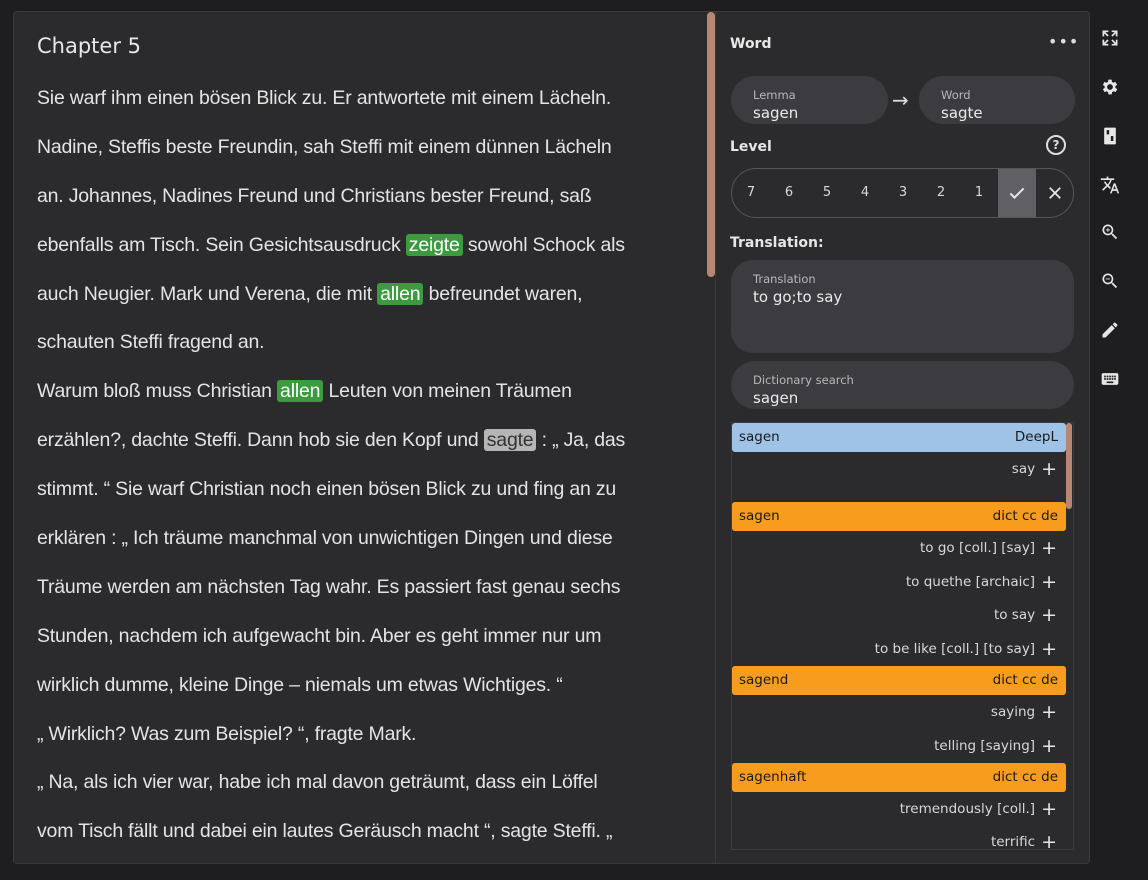 Image resolution: width=1148 pixels, height=880 pixels. Describe the element at coordinates (1110, 379) in the screenshot. I see `keyboard-icon` at that location.